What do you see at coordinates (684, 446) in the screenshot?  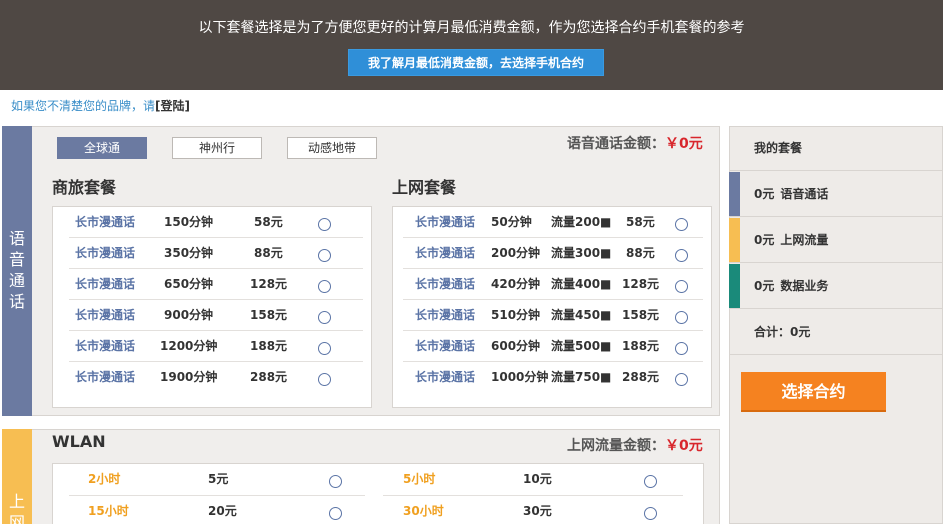 I see `wlan-amount-value: ￥0元` at bounding box center [684, 446].